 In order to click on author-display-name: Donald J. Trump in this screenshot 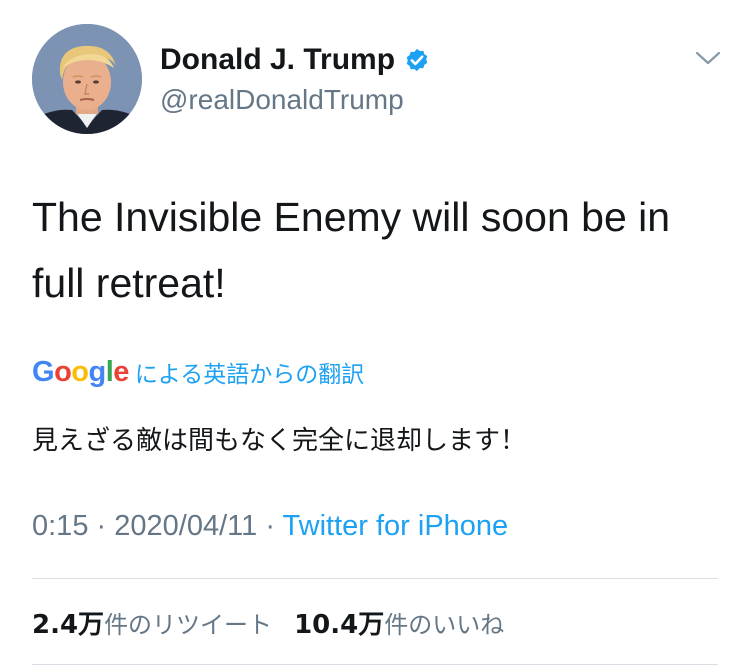, I will do `click(277, 60)`.